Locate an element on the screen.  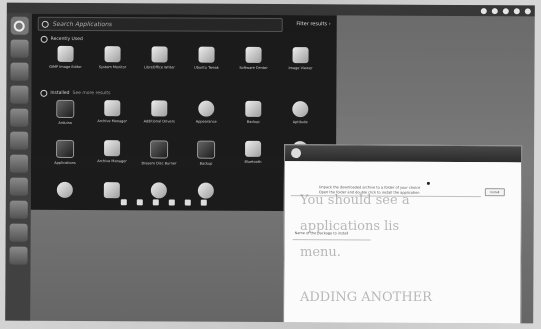
launcher-item-browser is located at coordinates (19, 71).